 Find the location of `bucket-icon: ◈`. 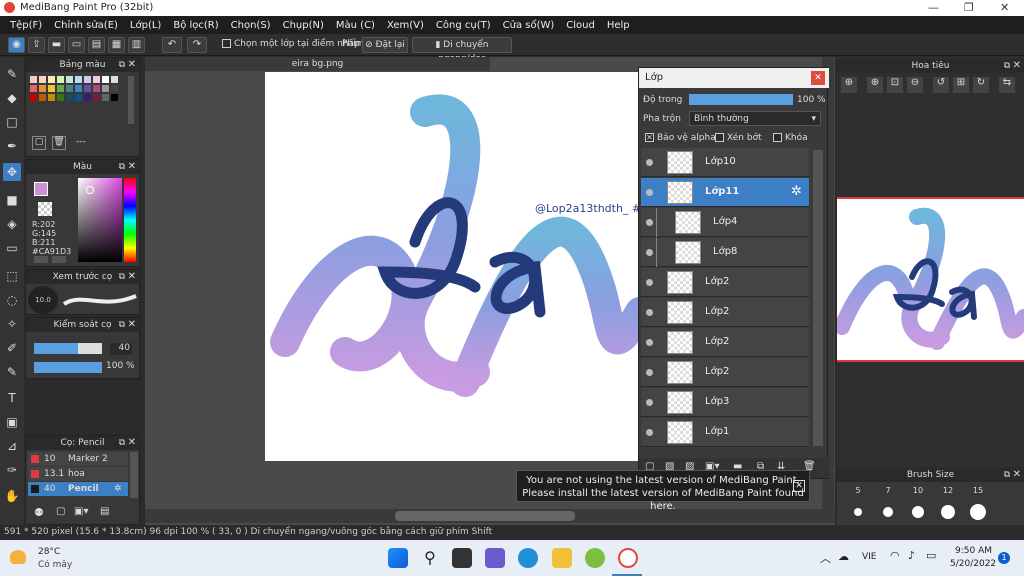

bucket-icon: ◈ is located at coordinates (12, 224).